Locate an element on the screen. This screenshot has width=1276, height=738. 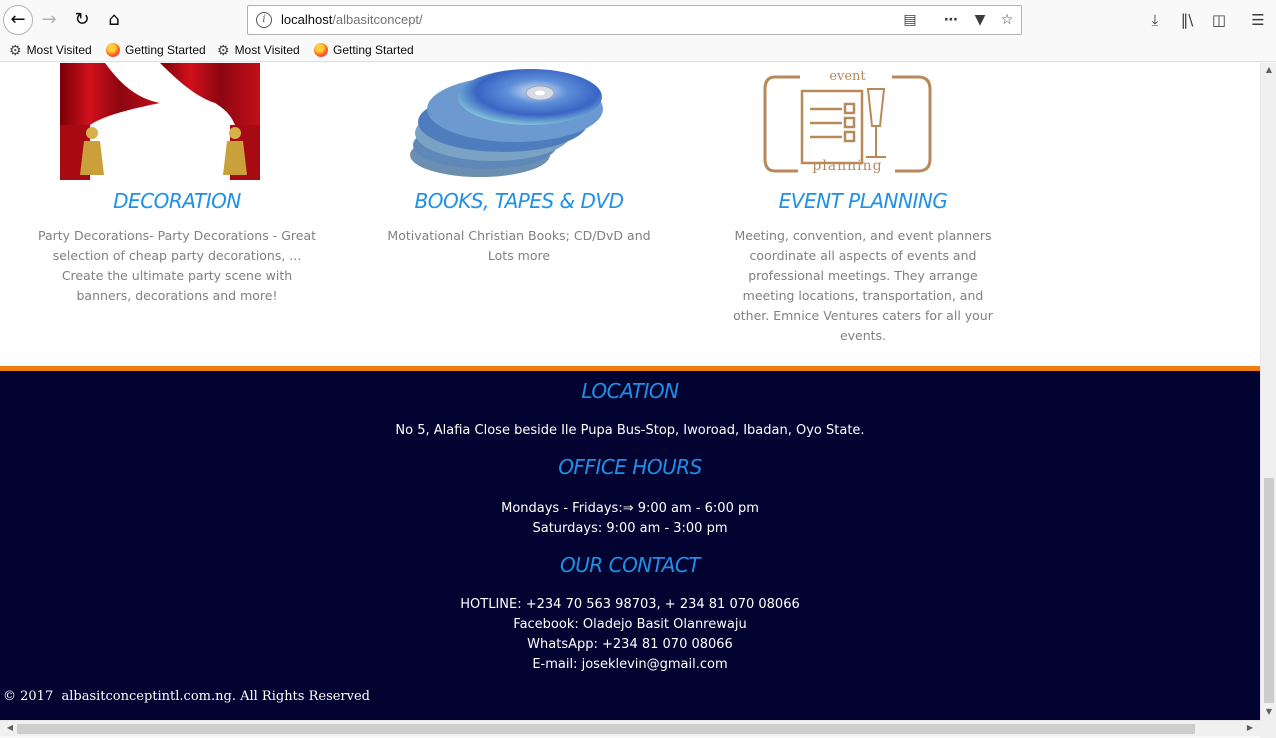
logo-top-text: event is located at coordinates (847, 76).